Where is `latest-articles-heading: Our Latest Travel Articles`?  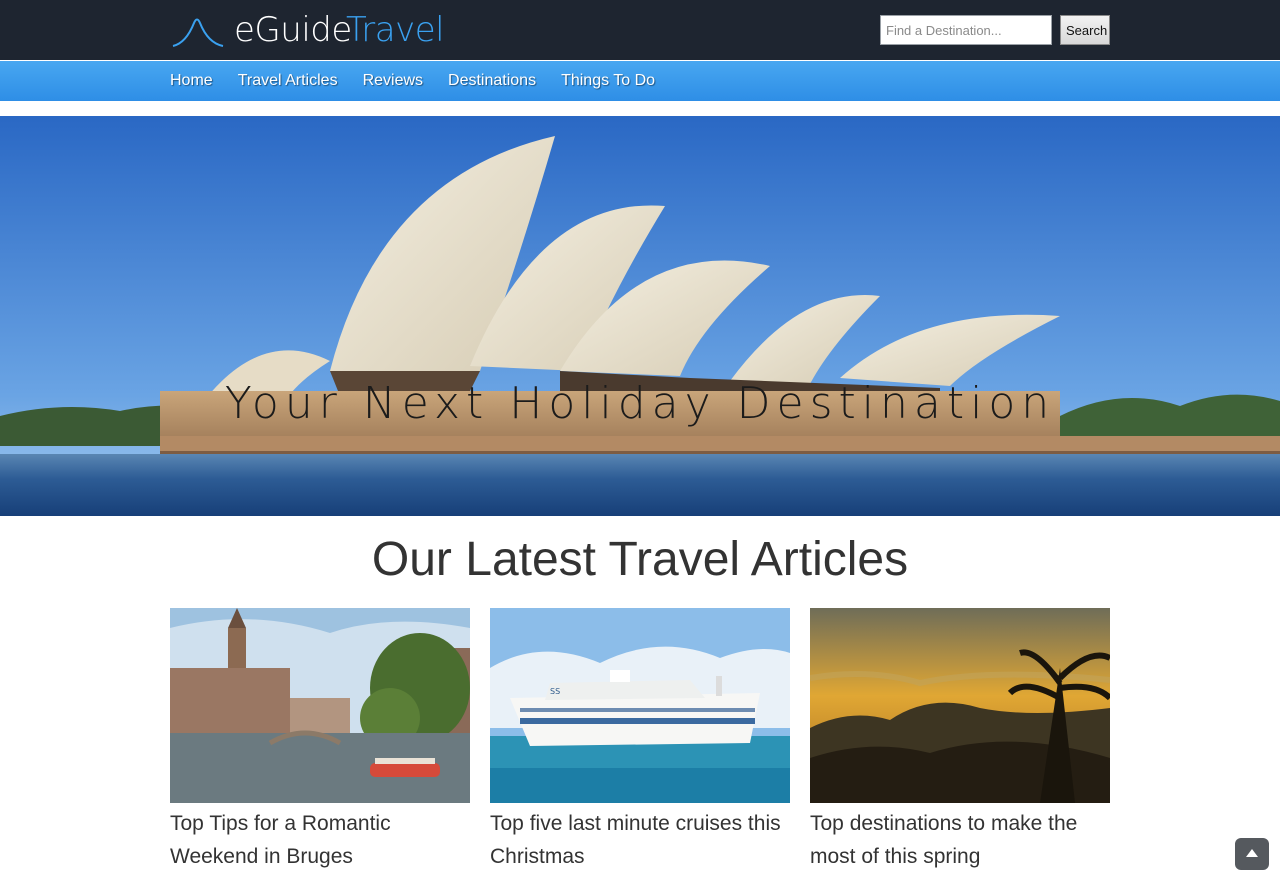
latest-articles-heading: Our Latest Travel Articles is located at coordinates (640, 559).